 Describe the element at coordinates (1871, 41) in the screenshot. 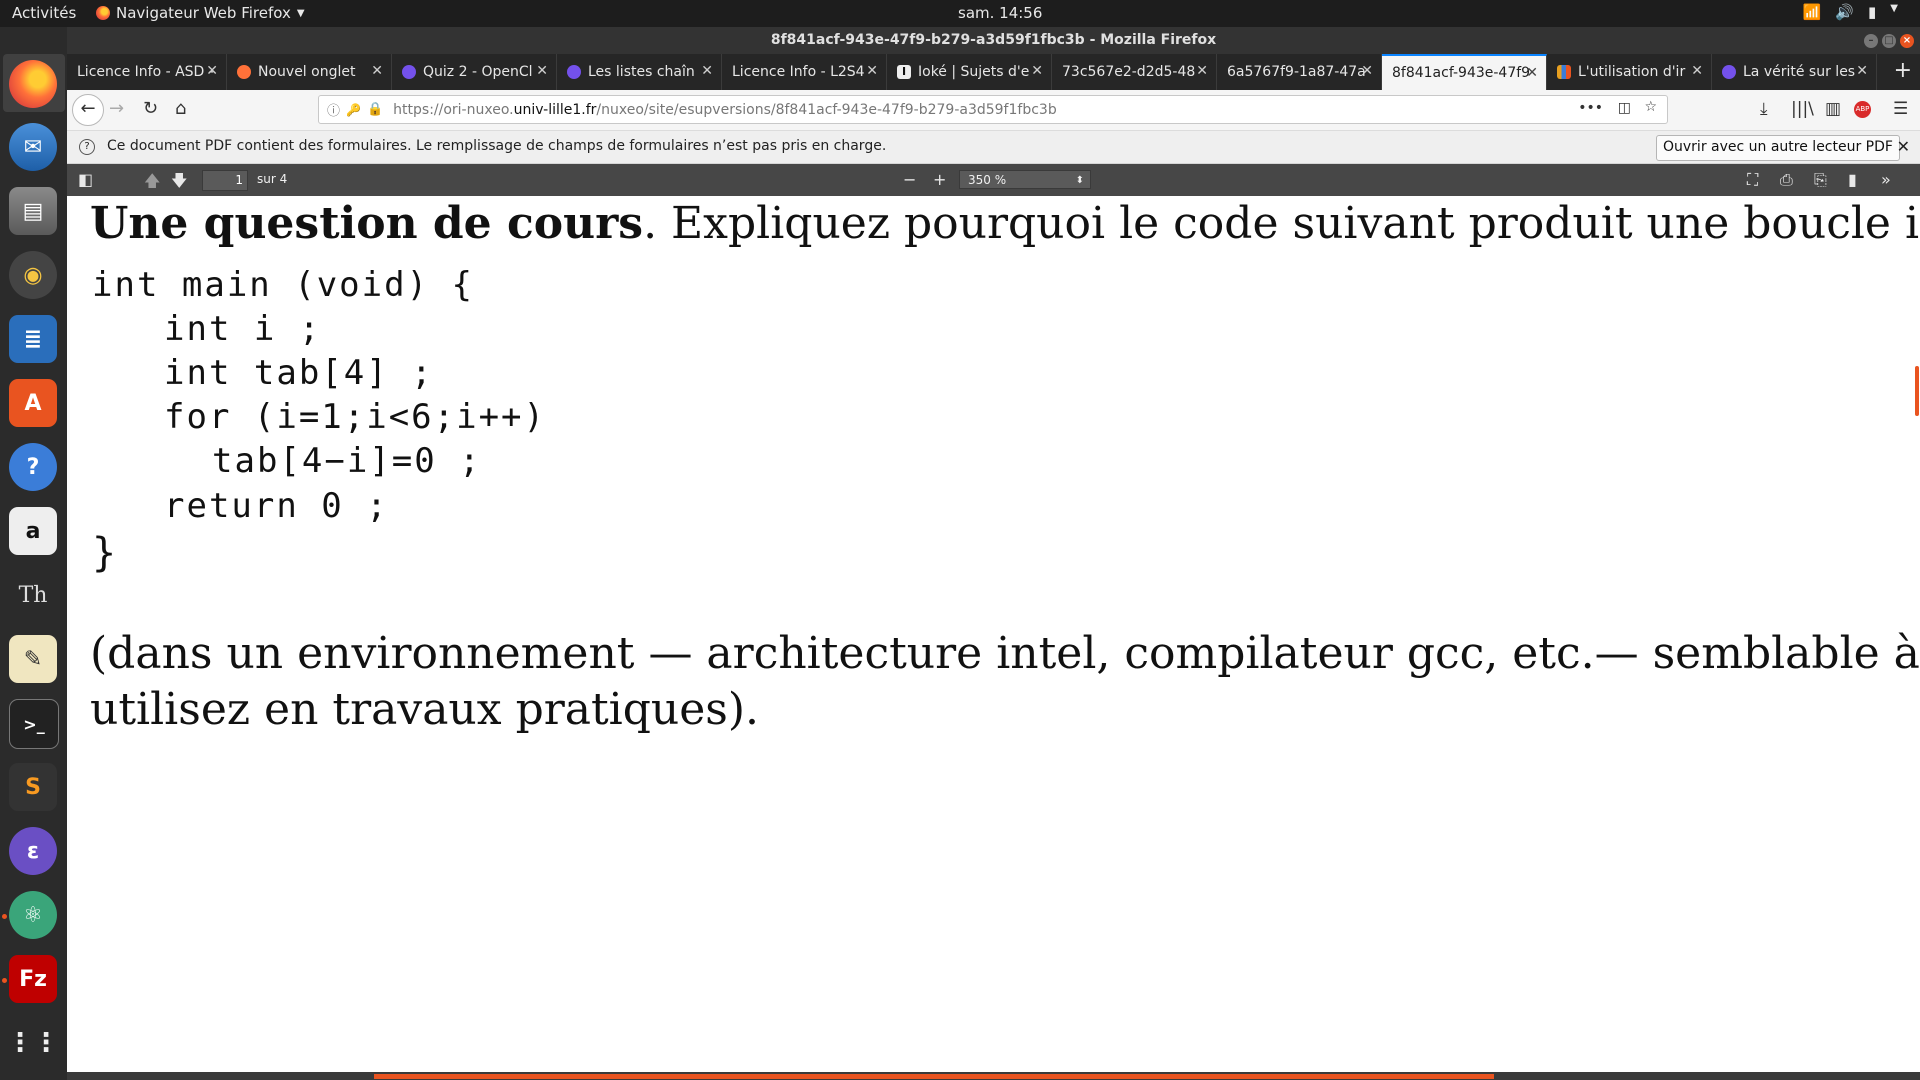

I see `minimize-button: –` at that location.